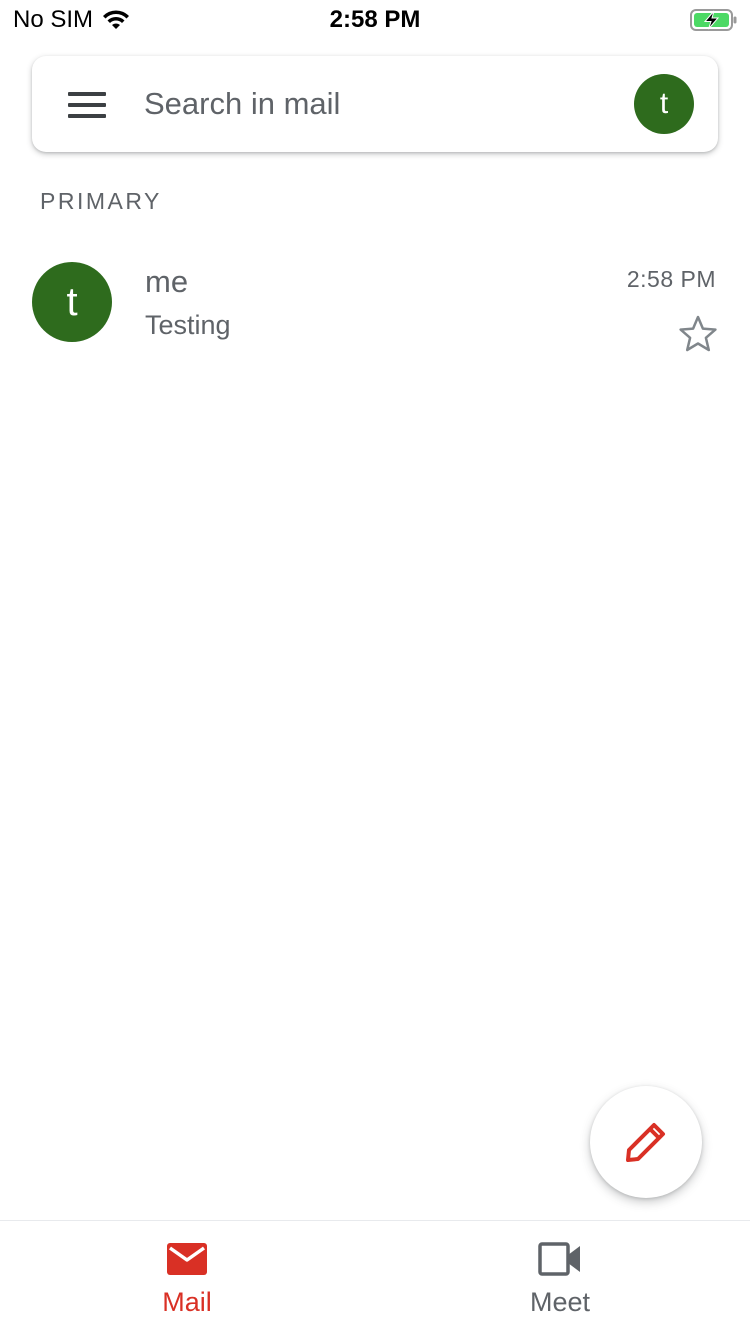  What do you see at coordinates (101, 201) in the screenshot?
I see `section-label-primary: PRIMARY` at bounding box center [101, 201].